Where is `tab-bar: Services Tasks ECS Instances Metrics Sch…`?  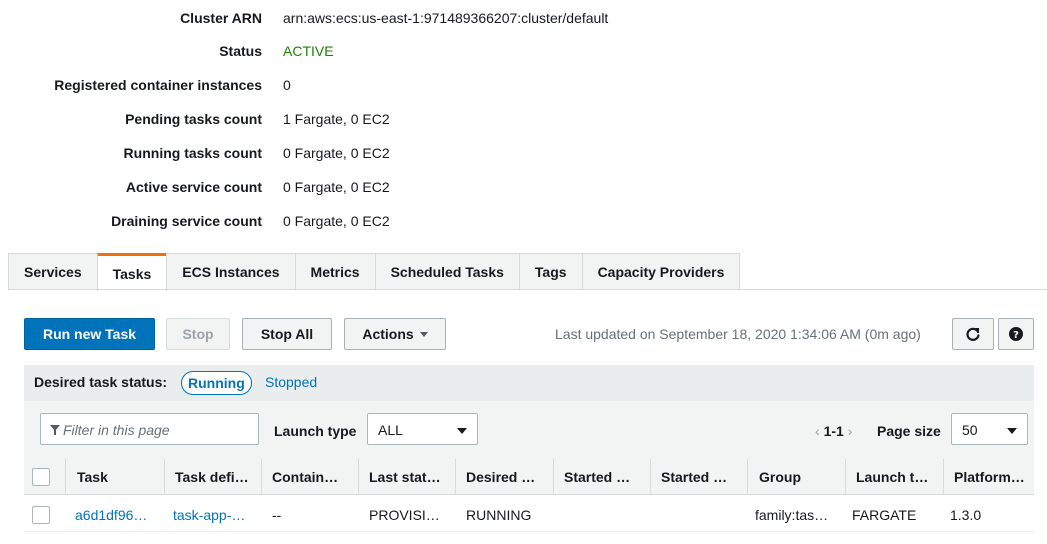 tab-bar: Services Tasks ECS Instances Metrics Sch… is located at coordinates (374, 272).